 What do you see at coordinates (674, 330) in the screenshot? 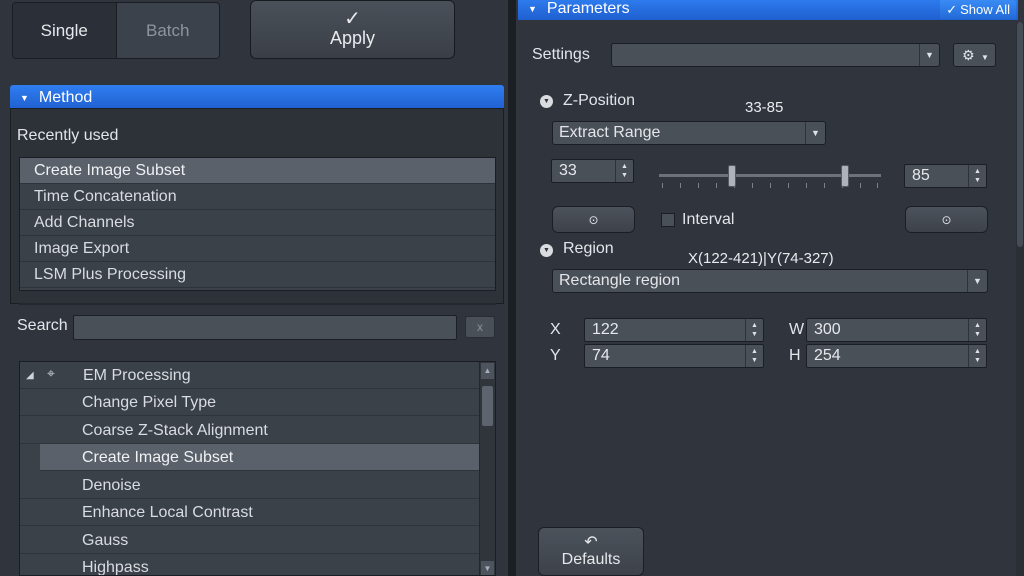
I see `x-spinbox: 122 ▲ ▼` at bounding box center [674, 330].